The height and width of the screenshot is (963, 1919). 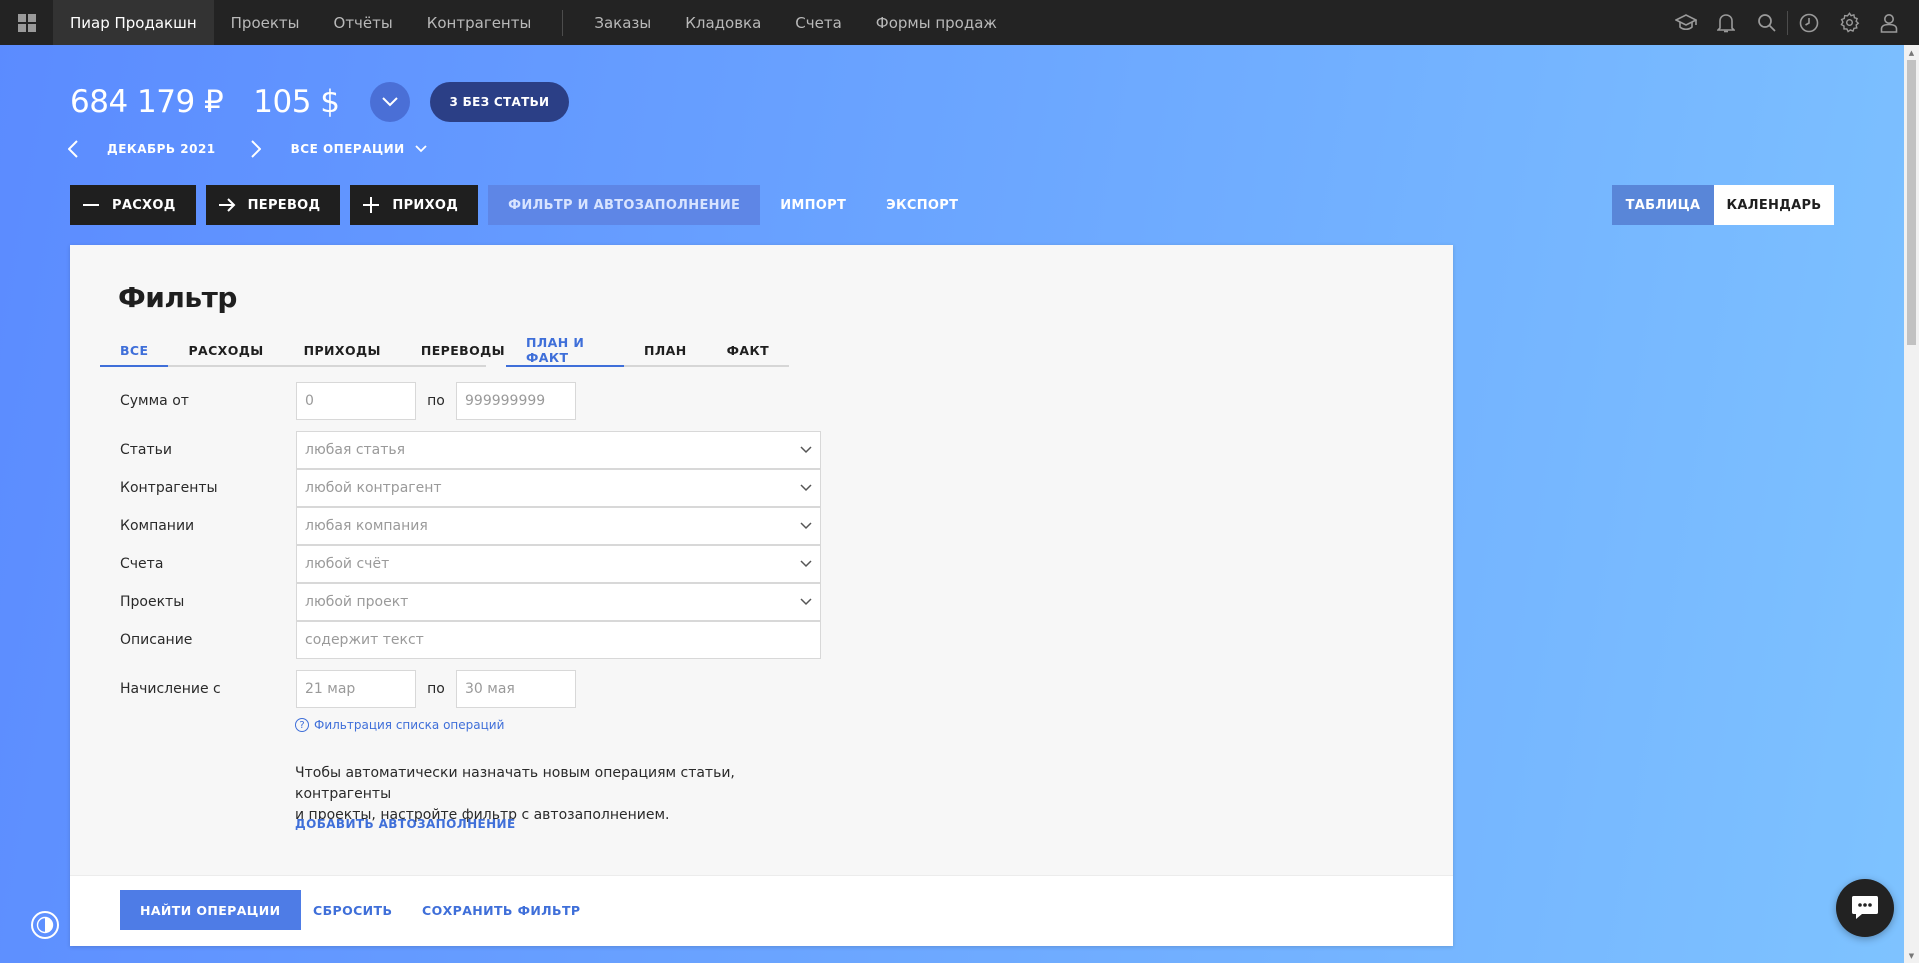 I want to click on tab-plan-and-fact: ПЛАН И ФАКТ, so click(x=565, y=351).